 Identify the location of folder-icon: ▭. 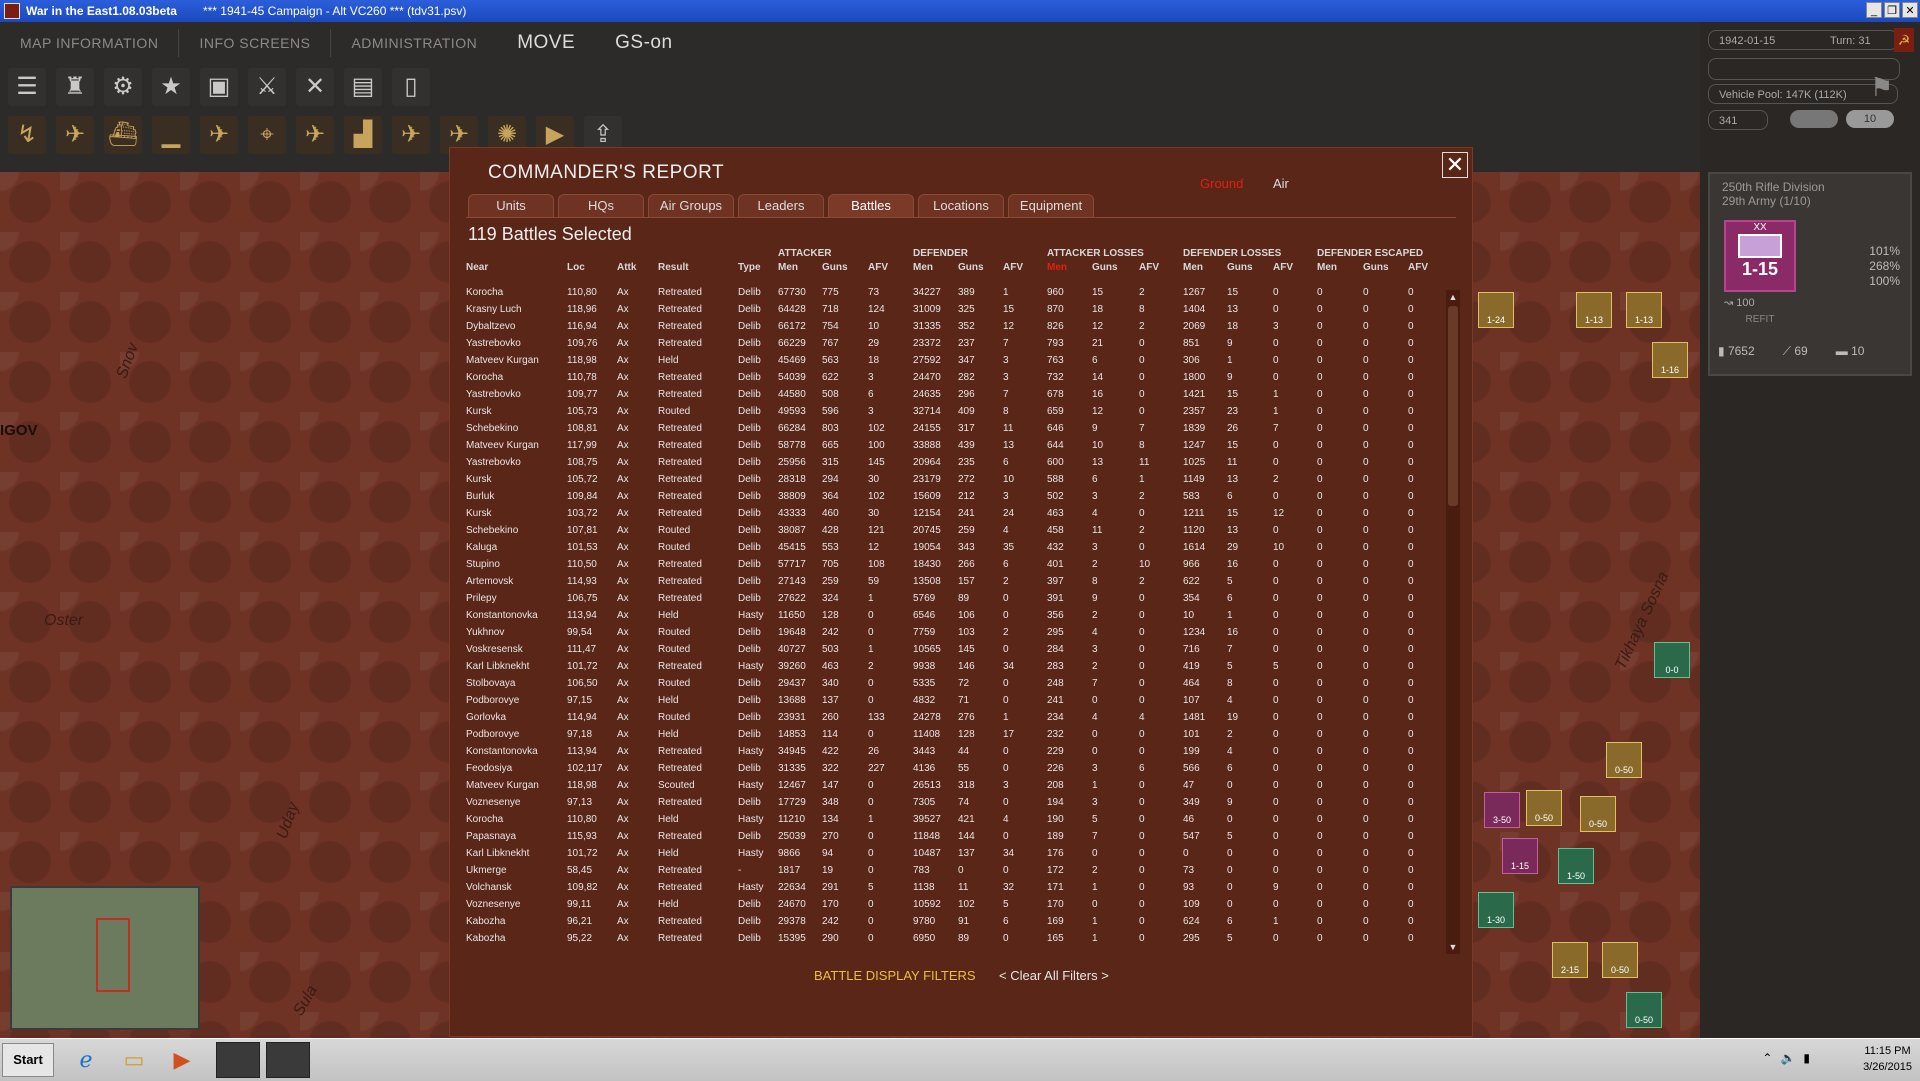
(134, 1060).